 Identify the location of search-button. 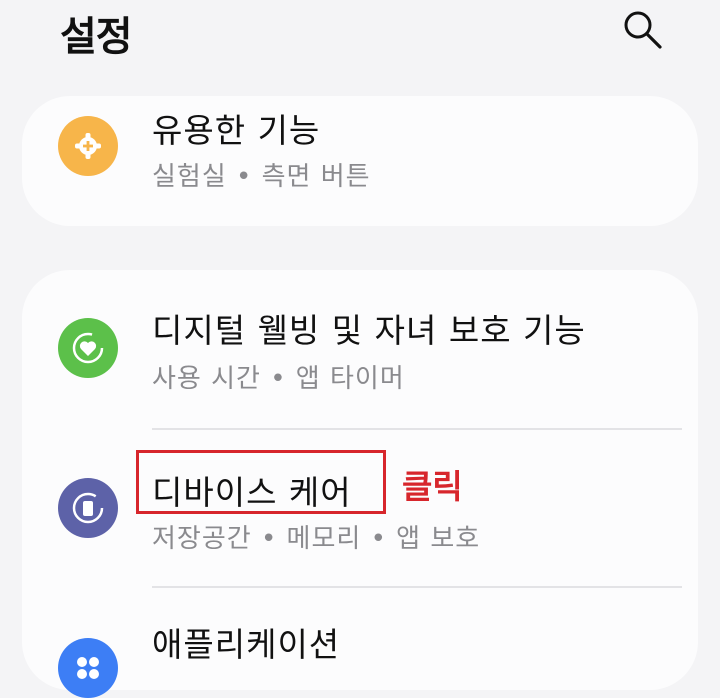
(642, 28).